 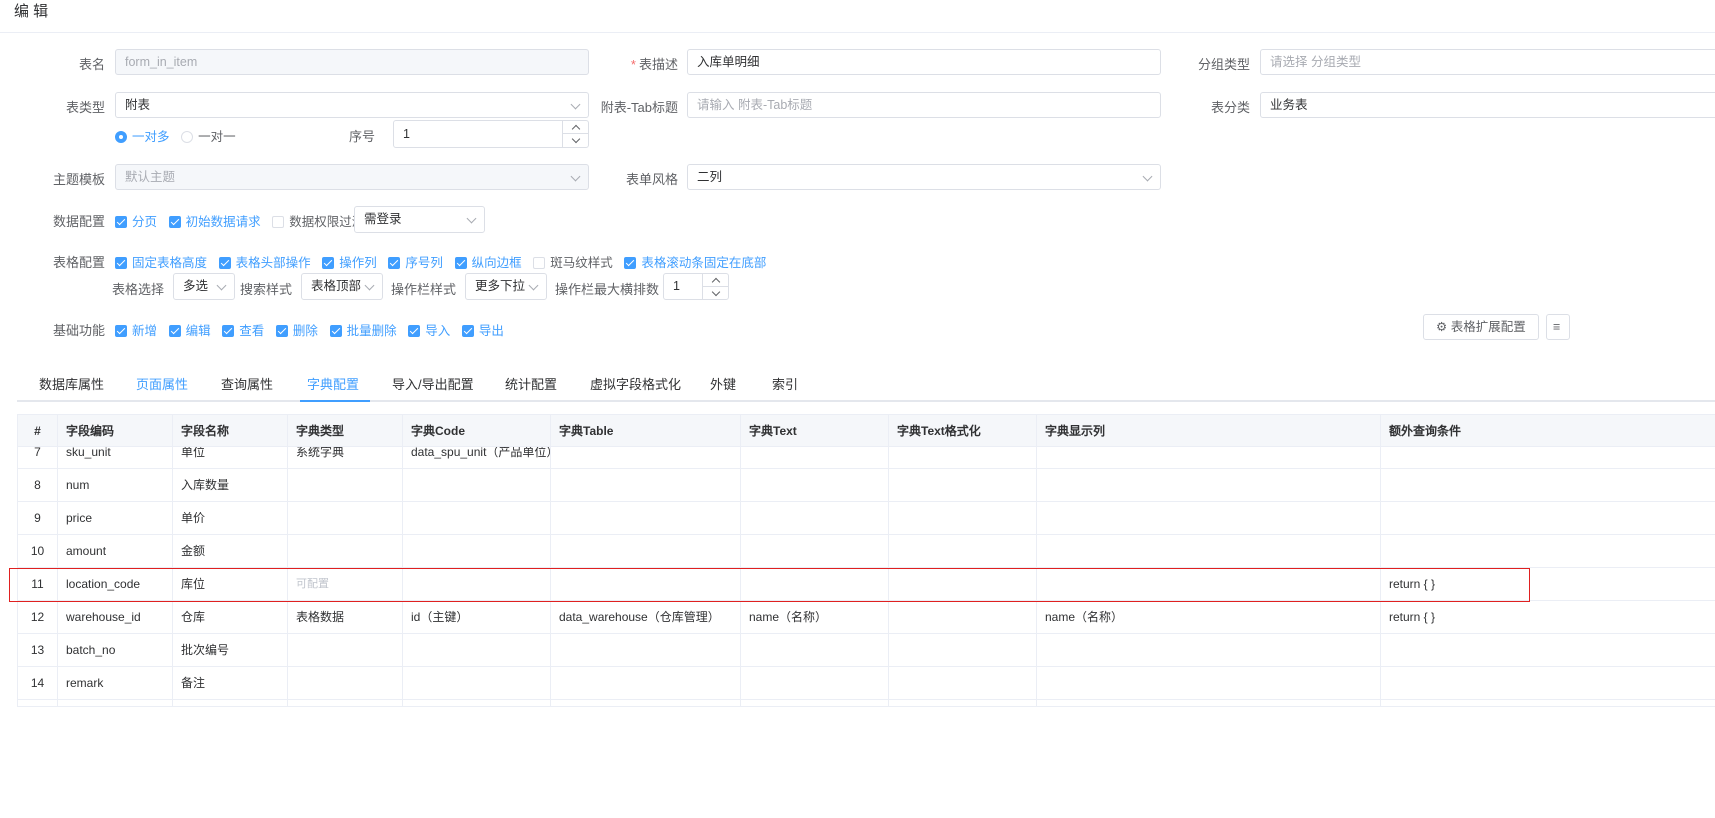 What do you see at coordinates (214, 220) in the screenshot?
I see `checkbox-initial-request: 初始数据请求` at bounding box center [214, 220].